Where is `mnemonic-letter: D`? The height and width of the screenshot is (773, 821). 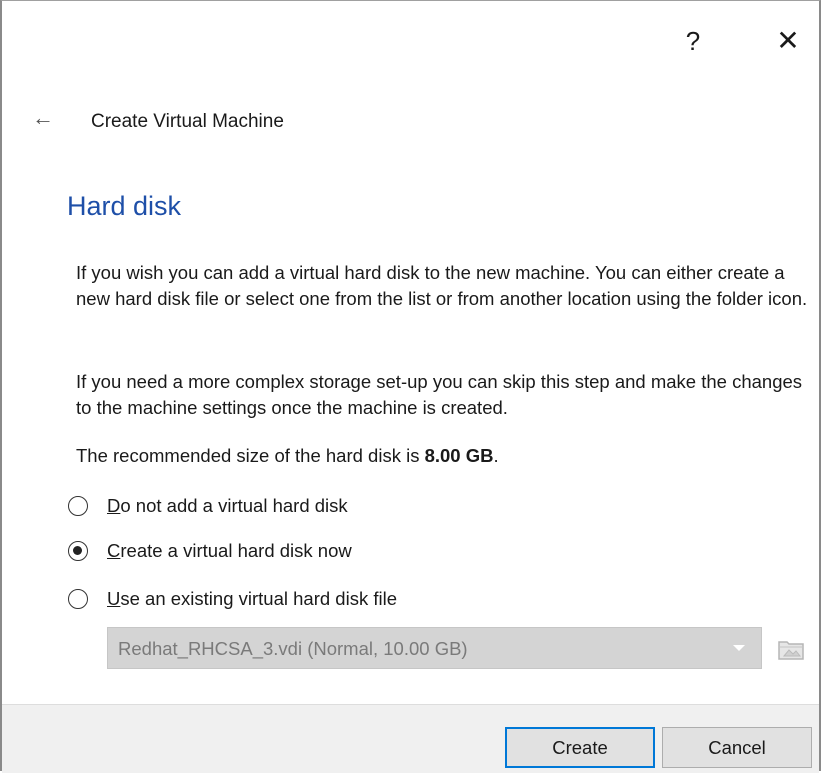
mnemonic-letter: D is located at coordinates (114, 505).